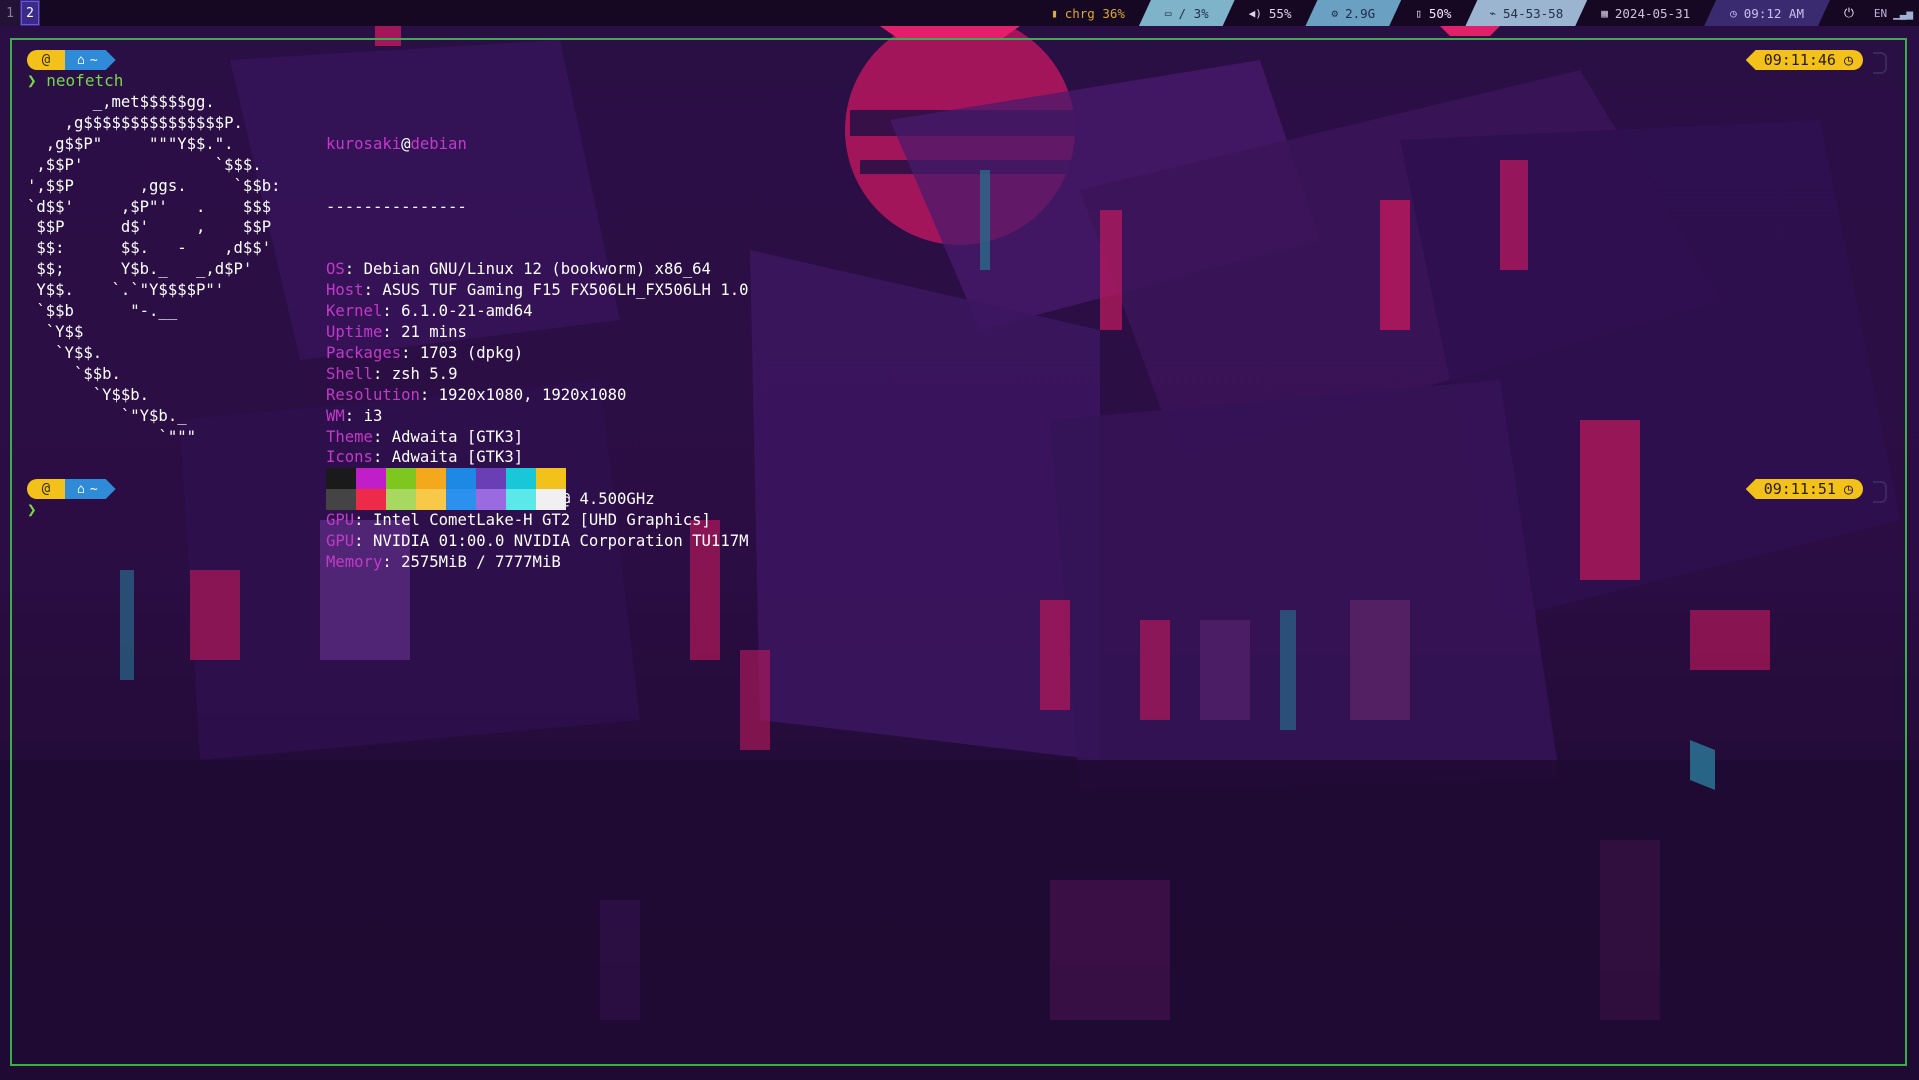  I want to click on power-icon: ⏻, so click(1848, 12).